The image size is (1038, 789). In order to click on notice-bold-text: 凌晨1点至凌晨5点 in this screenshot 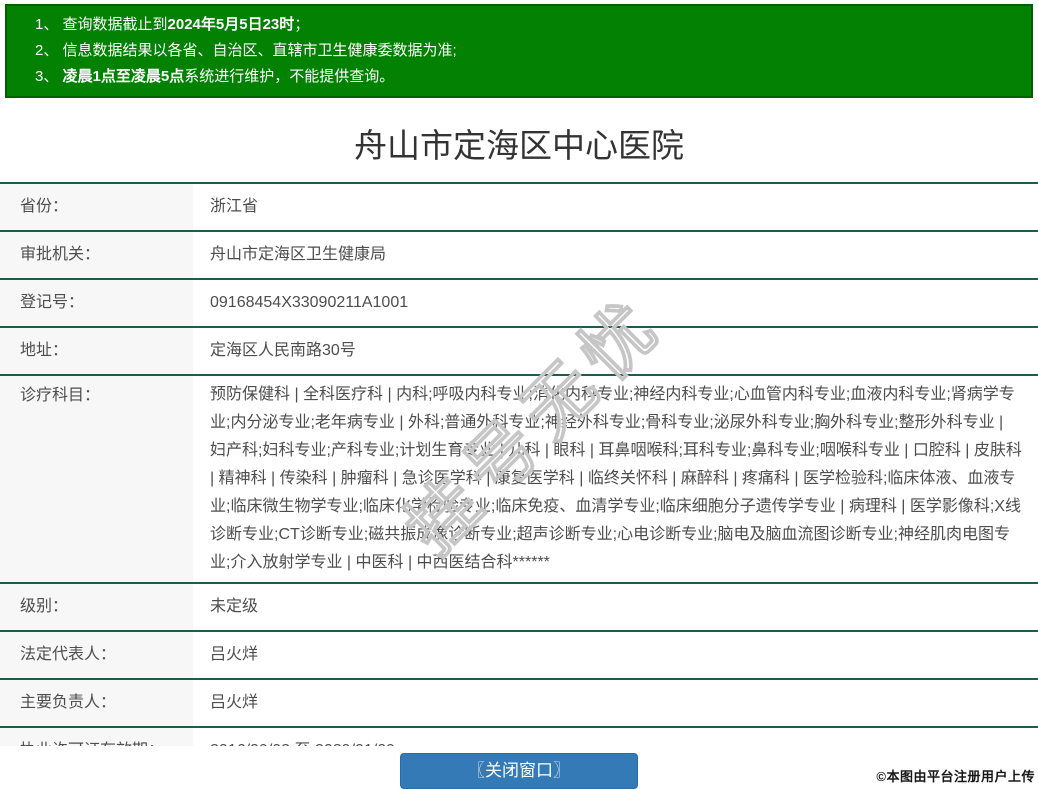, I will do `click(123, 76)`.